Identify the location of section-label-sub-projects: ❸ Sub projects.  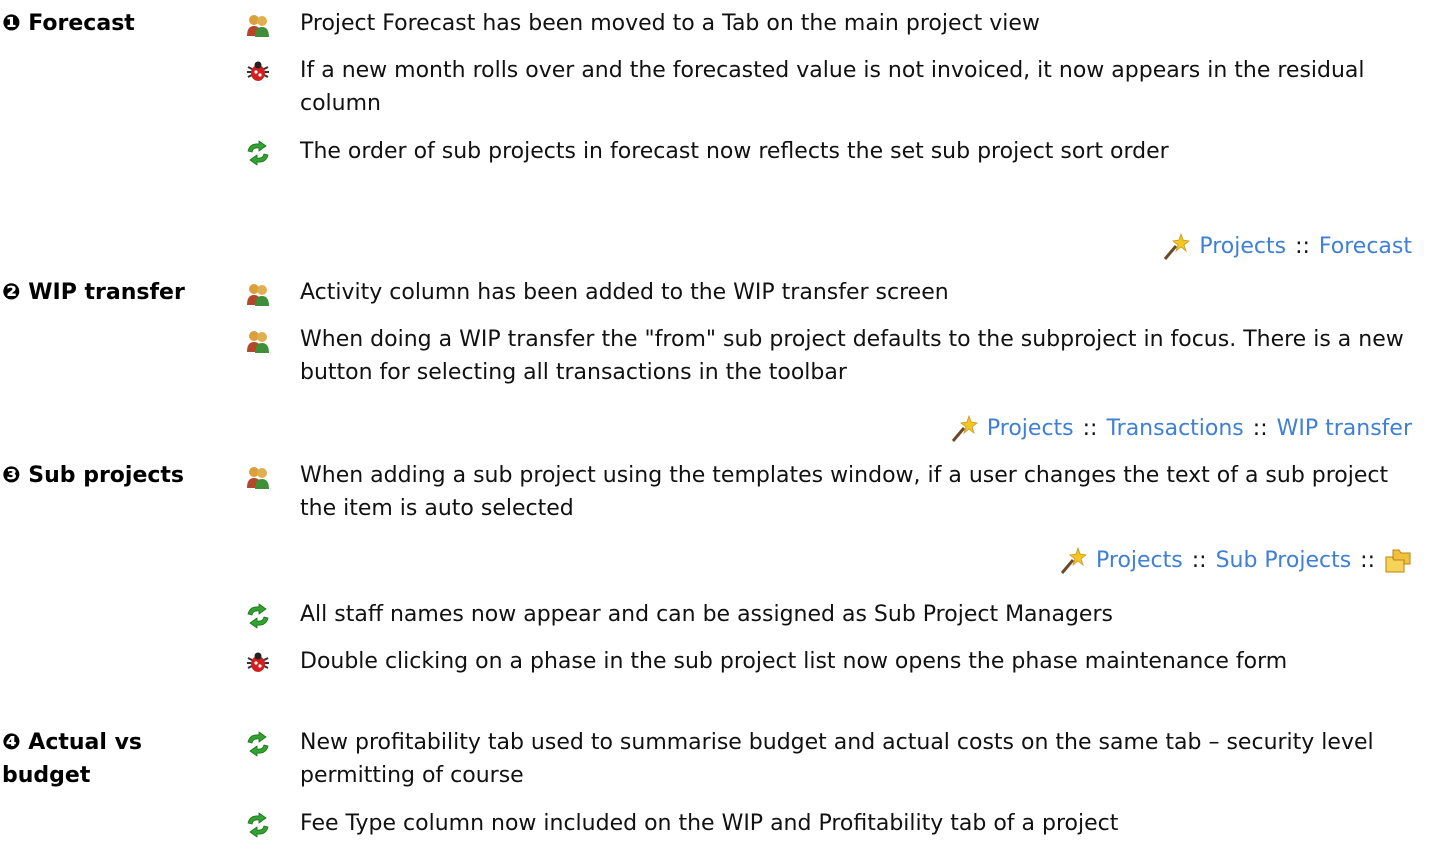
(93, 475).